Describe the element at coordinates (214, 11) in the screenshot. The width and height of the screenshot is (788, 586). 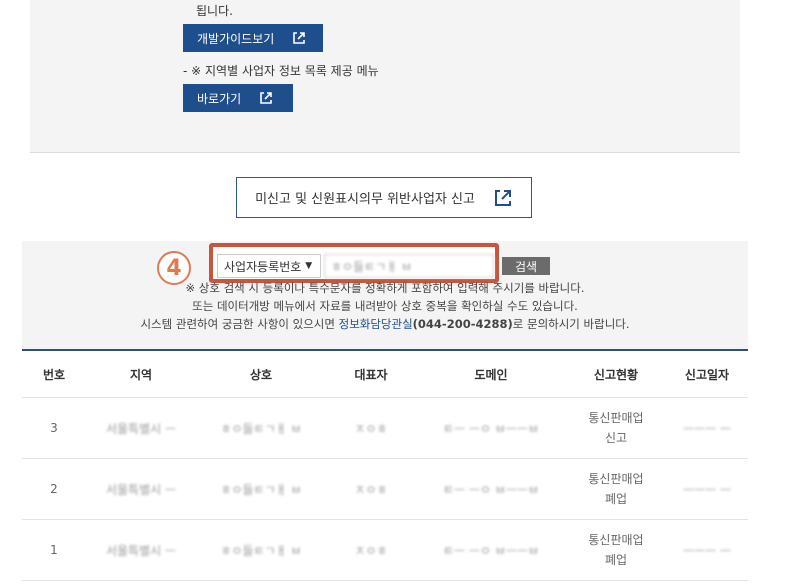
I see `info-text: 됩니다.` at that location.